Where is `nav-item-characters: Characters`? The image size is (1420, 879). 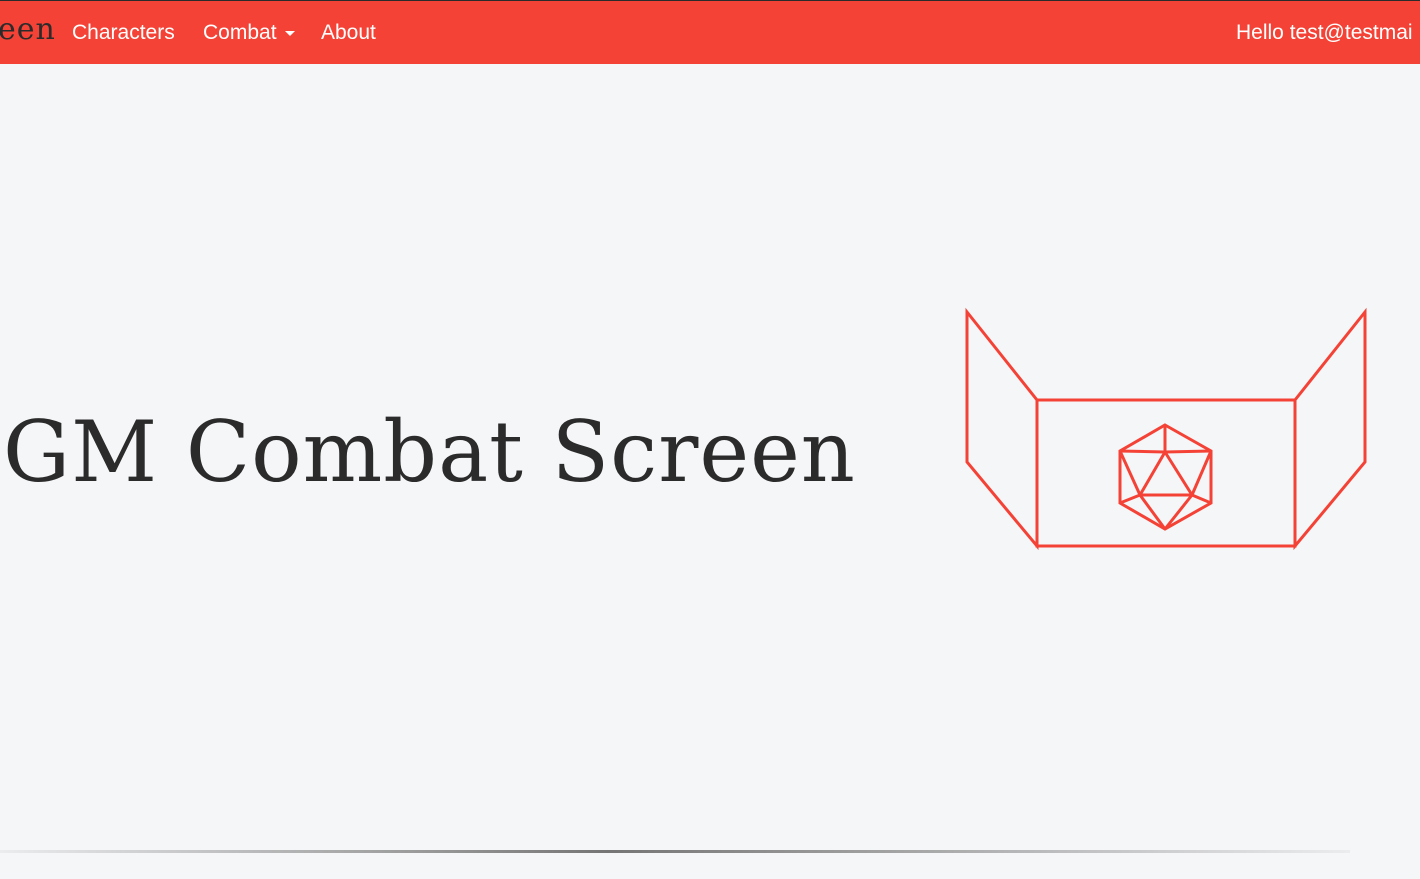
nav-item-characters: Characters is located at coordinates (123, 33).